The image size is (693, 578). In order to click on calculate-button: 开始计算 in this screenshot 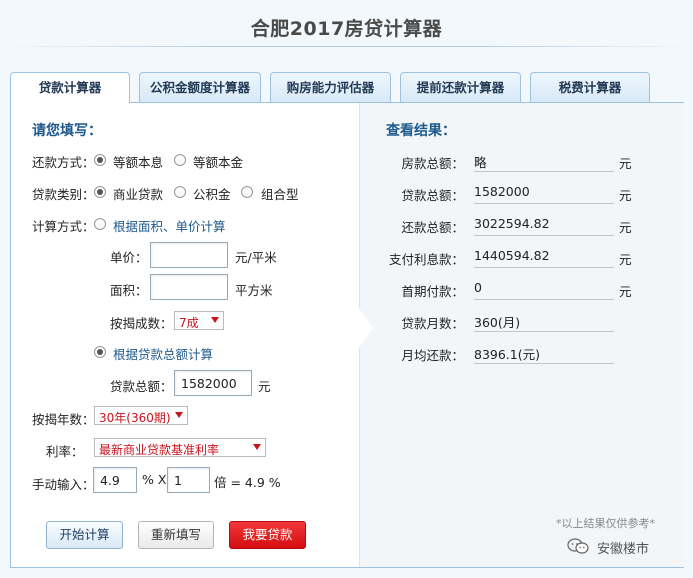, I will do `click(84, 535)`.